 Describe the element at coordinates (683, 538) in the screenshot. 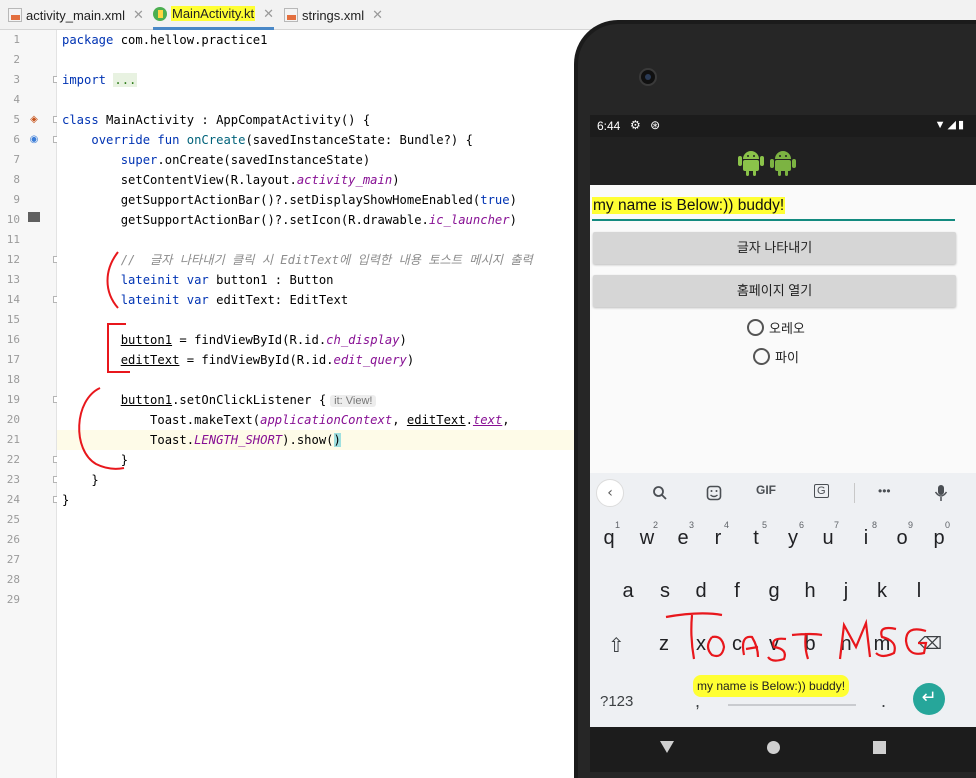

I see `key-e: e3` at that location.